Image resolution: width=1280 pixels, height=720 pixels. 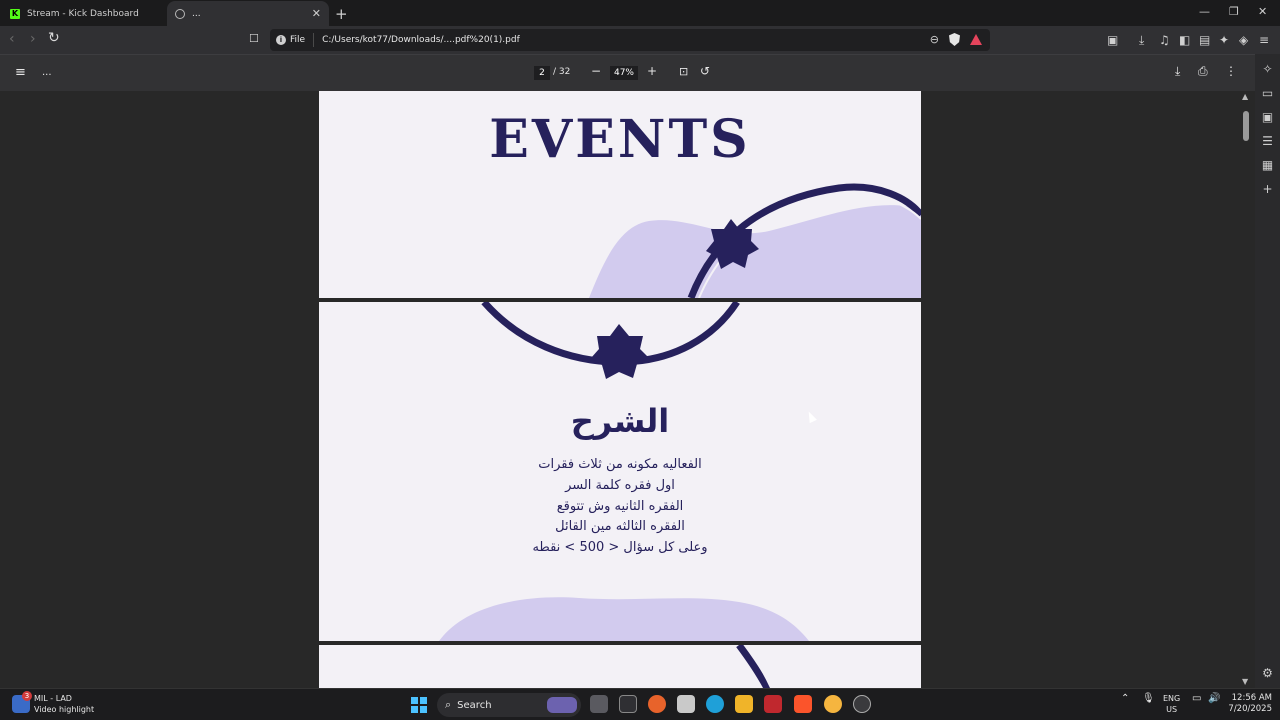 I want to click on notification-count: 3, so click(x=27, y=696).